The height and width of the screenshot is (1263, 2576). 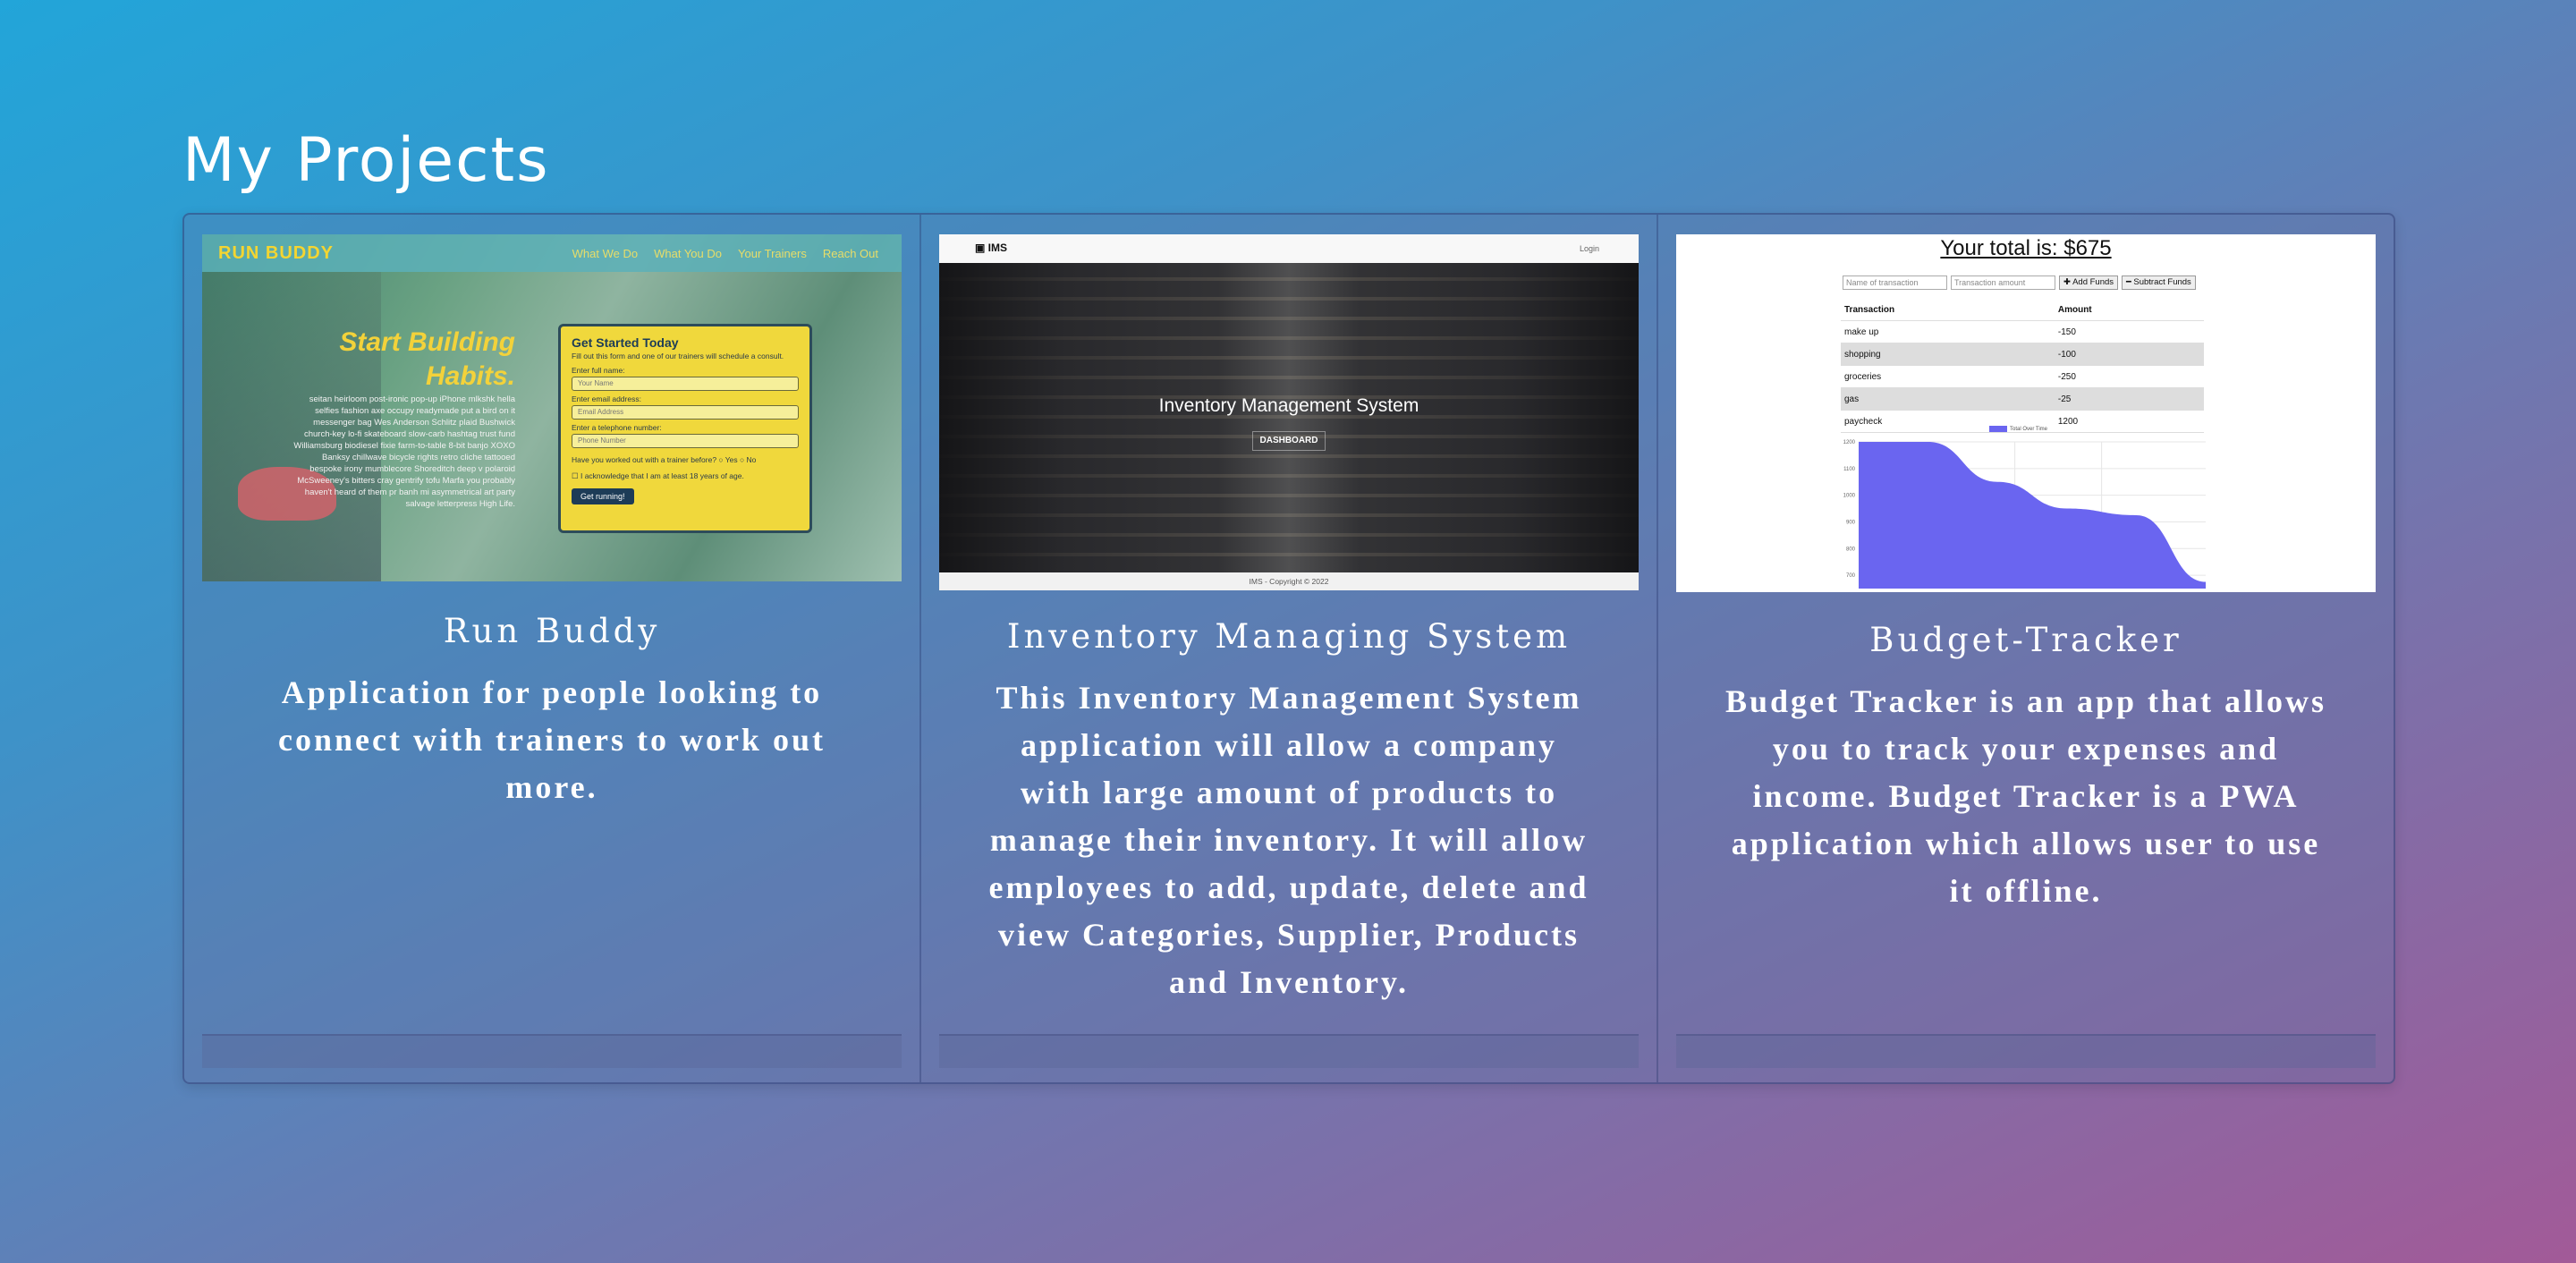 What do you see at coordinates (1851, 522) in the screenshot?
I see `y-tick-label: 900` at bounding box center [1851, 522].